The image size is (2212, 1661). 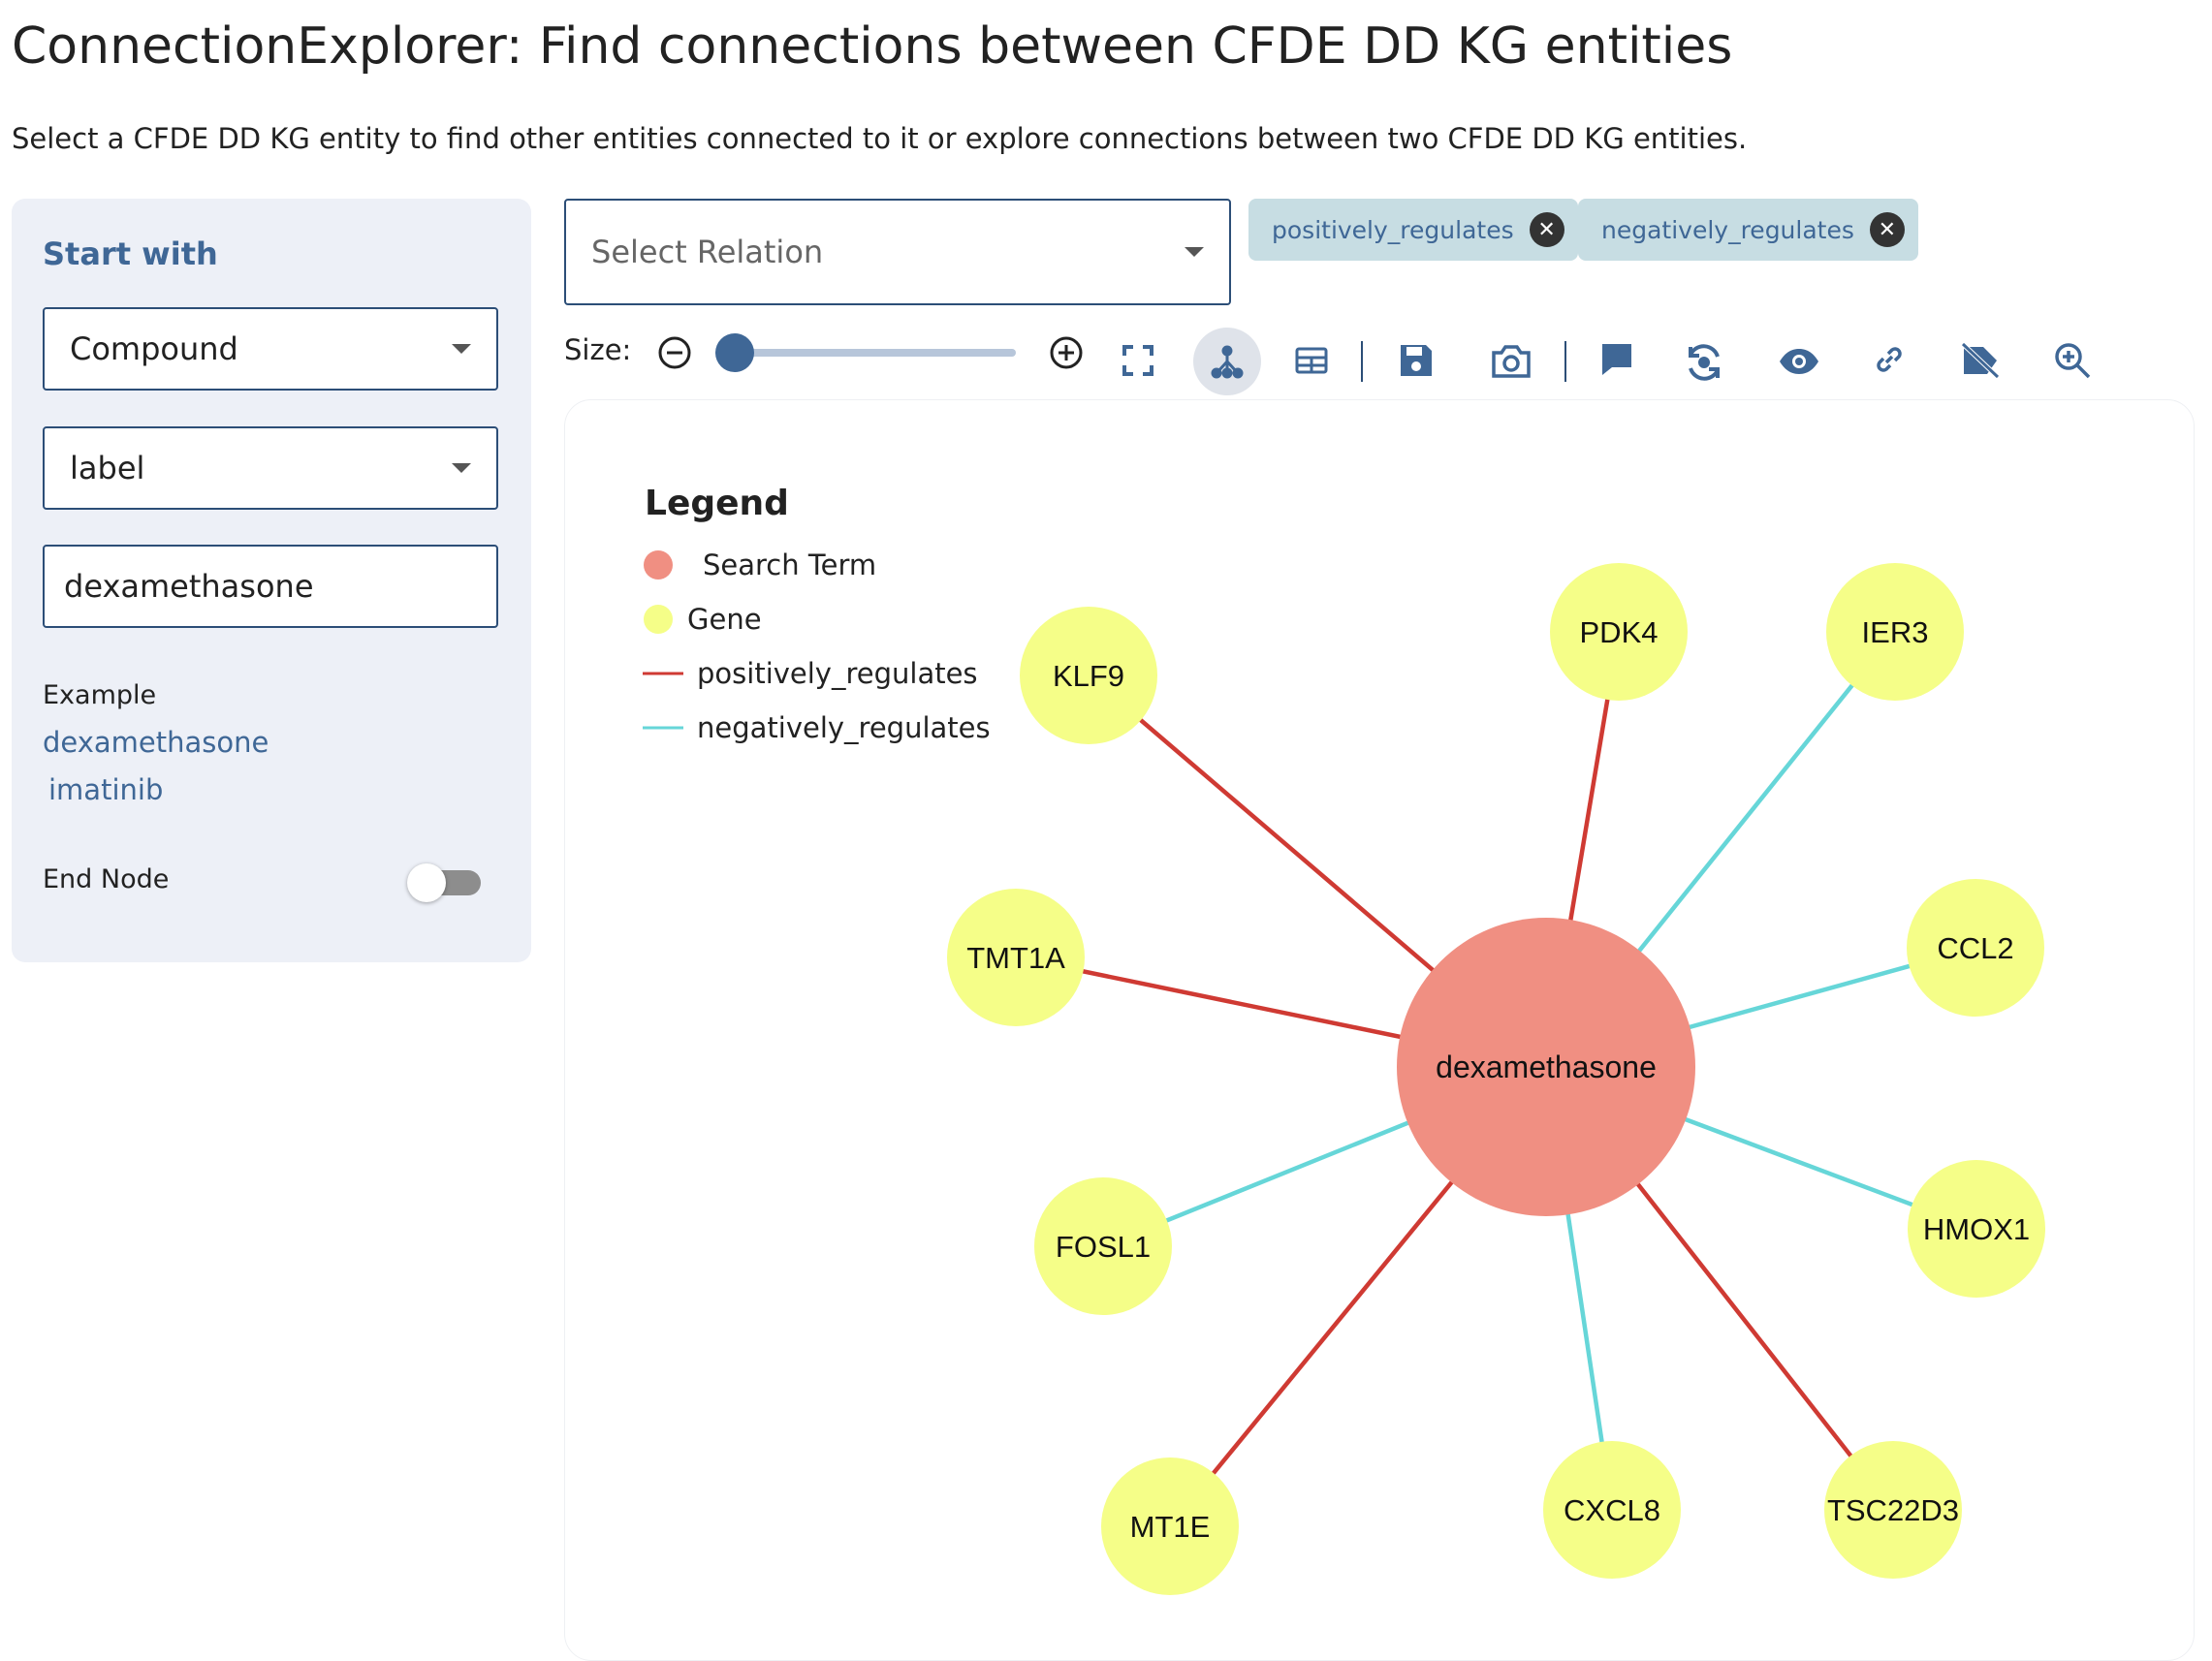 I want to click on toggle-knob, so click(x=426, y=883).